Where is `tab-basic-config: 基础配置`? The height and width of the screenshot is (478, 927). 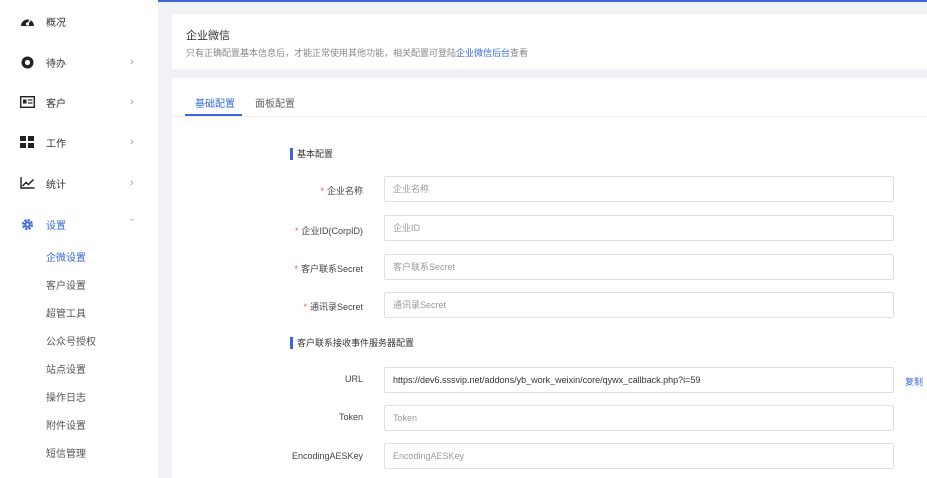
tab-basic-config: 基础配置 is located at coordinates (215, 102).